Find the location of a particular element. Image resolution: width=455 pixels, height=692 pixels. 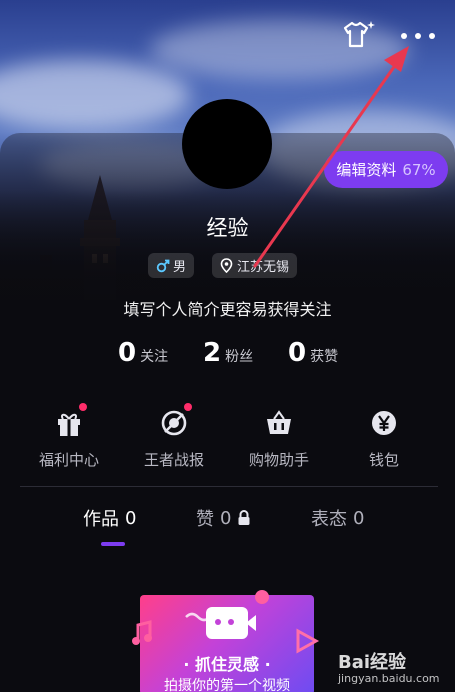

stat-followers-value: 2 is located at coordinates (212, 353).